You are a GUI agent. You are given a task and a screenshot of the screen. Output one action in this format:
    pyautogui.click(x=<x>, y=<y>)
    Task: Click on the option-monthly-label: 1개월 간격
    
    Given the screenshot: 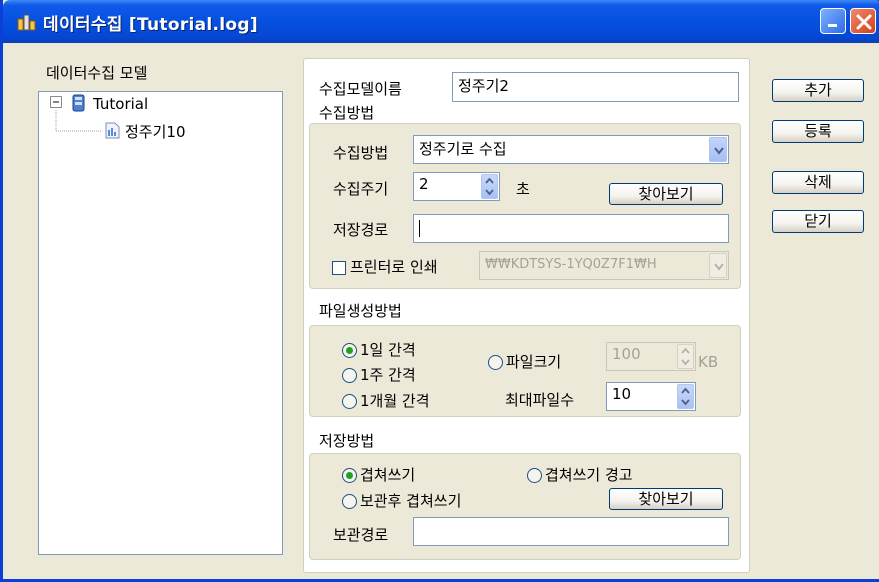 What is the action you would take?
    pyautogui.click(x=395, y=401)
    